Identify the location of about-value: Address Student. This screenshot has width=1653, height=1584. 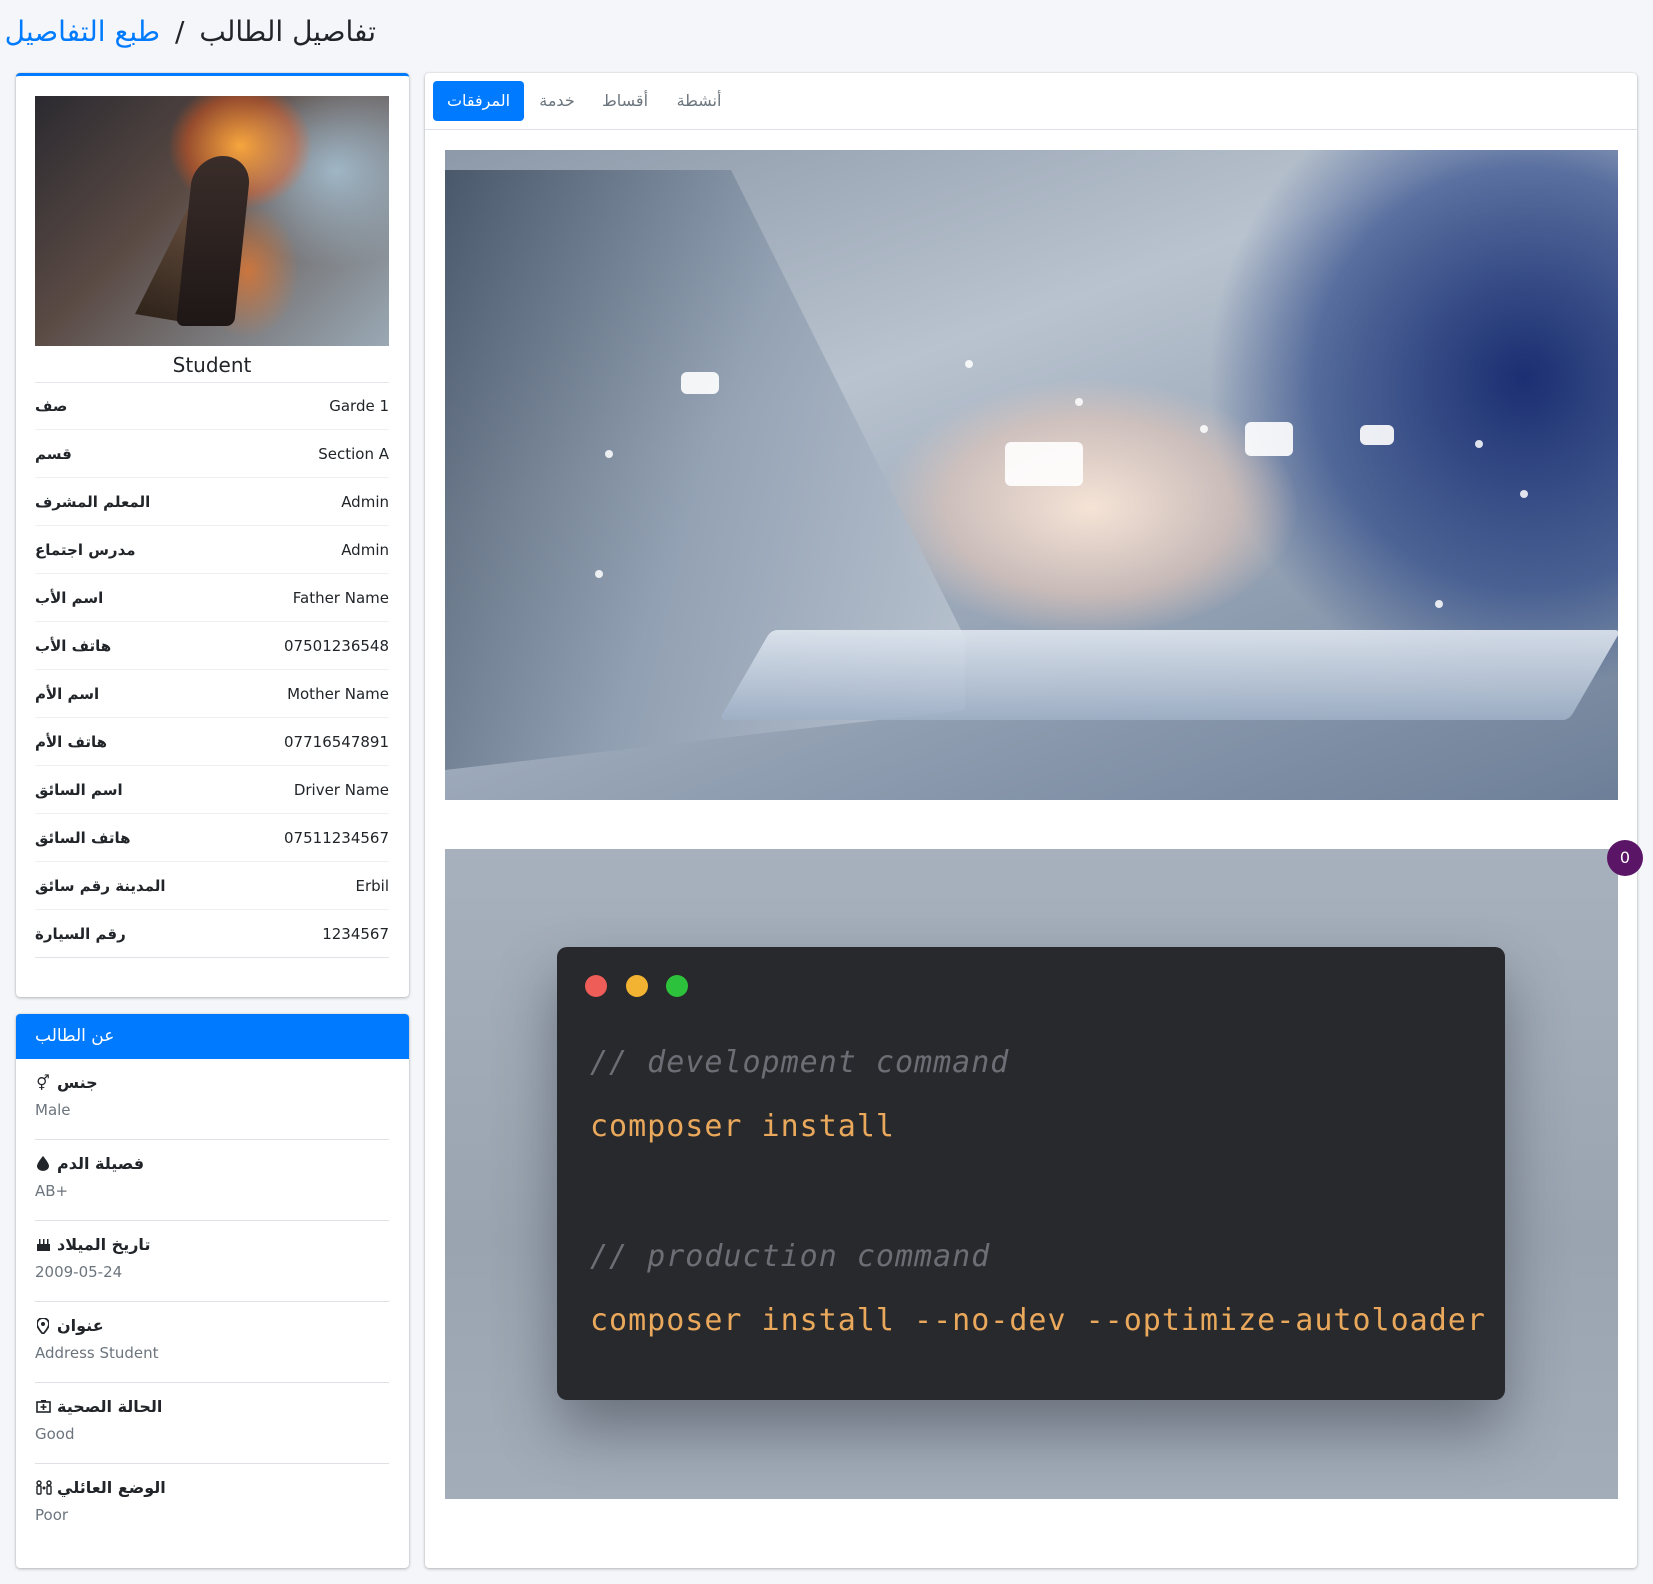
(97, 1353).